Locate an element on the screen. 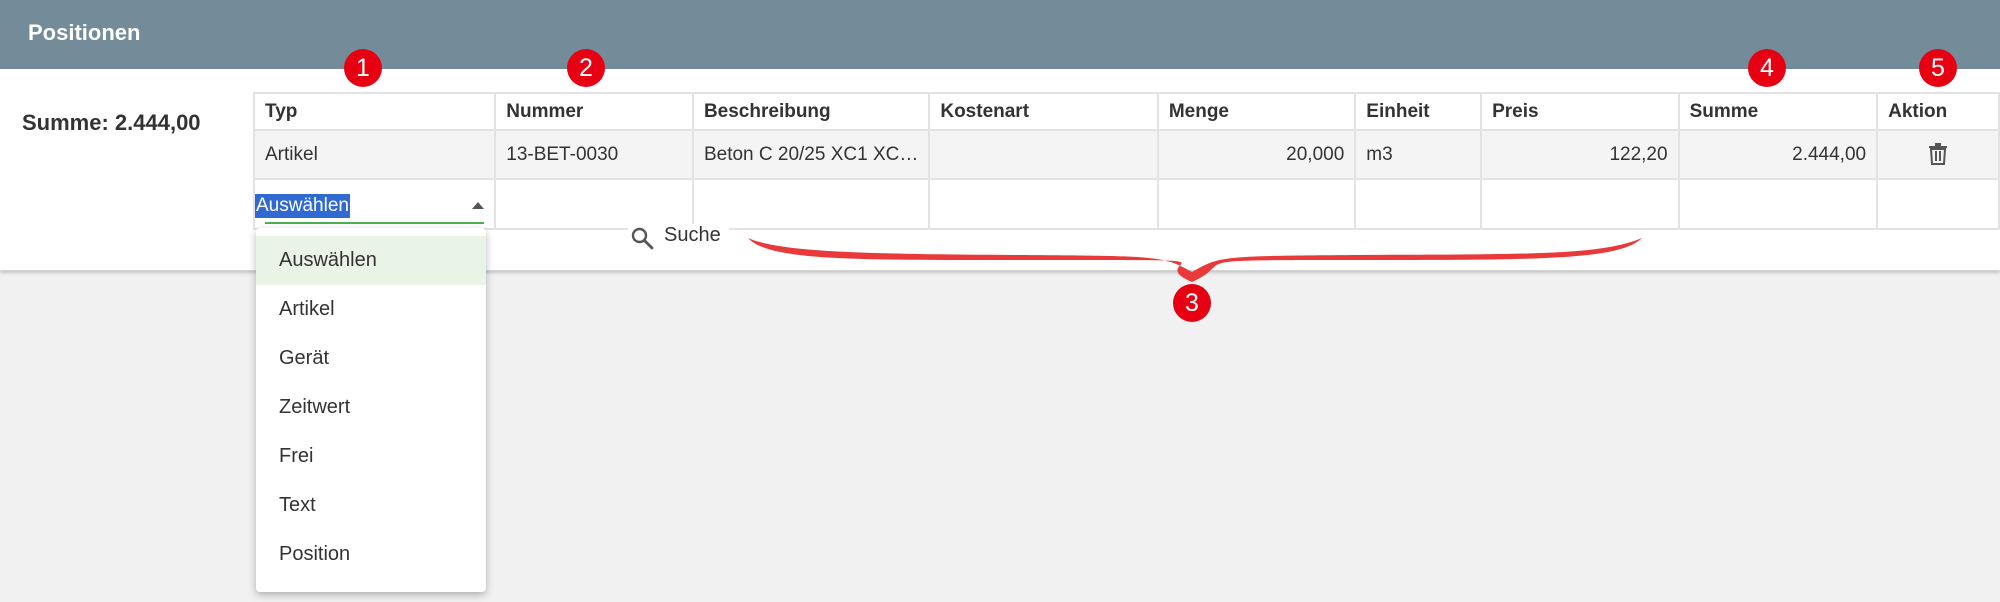 The height and width of the screenshot is (602, 2000). cell-nummer: 13-BET-0030 is located at coordinates (594, 154).